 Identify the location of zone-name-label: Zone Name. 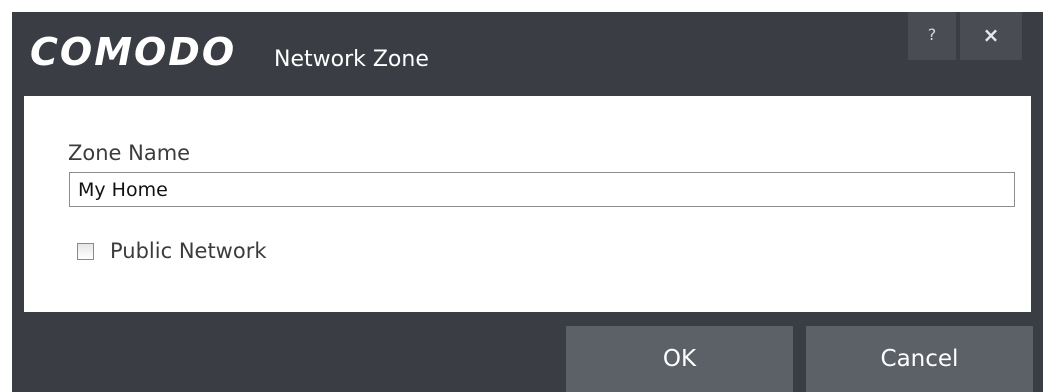
(129, 153).